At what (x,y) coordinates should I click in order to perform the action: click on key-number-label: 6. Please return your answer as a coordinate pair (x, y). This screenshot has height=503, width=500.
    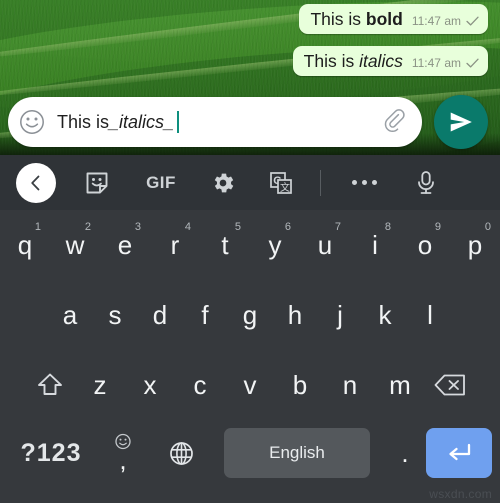
    Looking at the image, I should click on (287, 227).